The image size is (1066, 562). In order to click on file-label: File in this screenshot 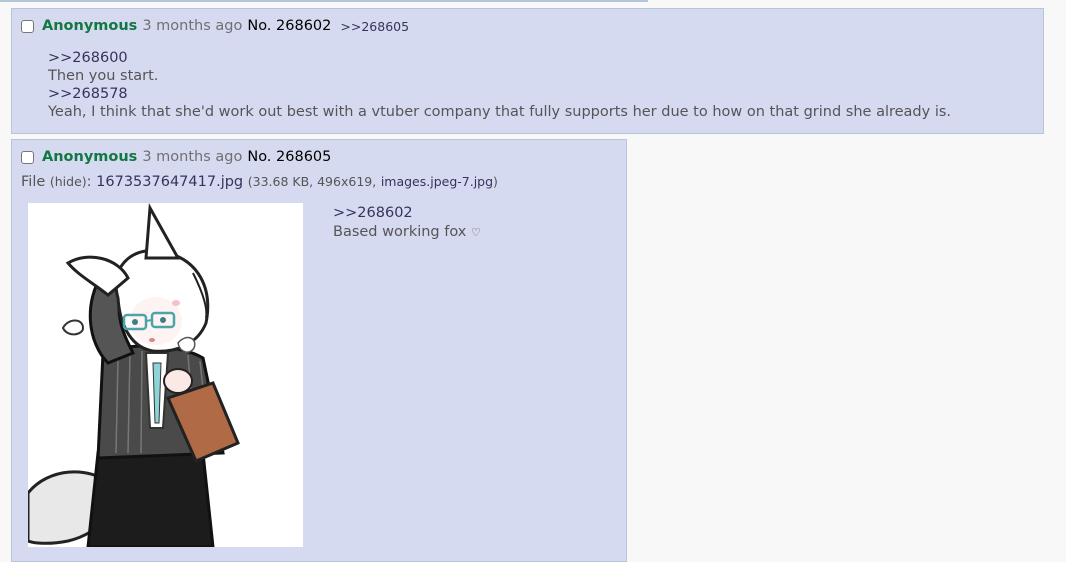, I will do `click(33, 182)`.